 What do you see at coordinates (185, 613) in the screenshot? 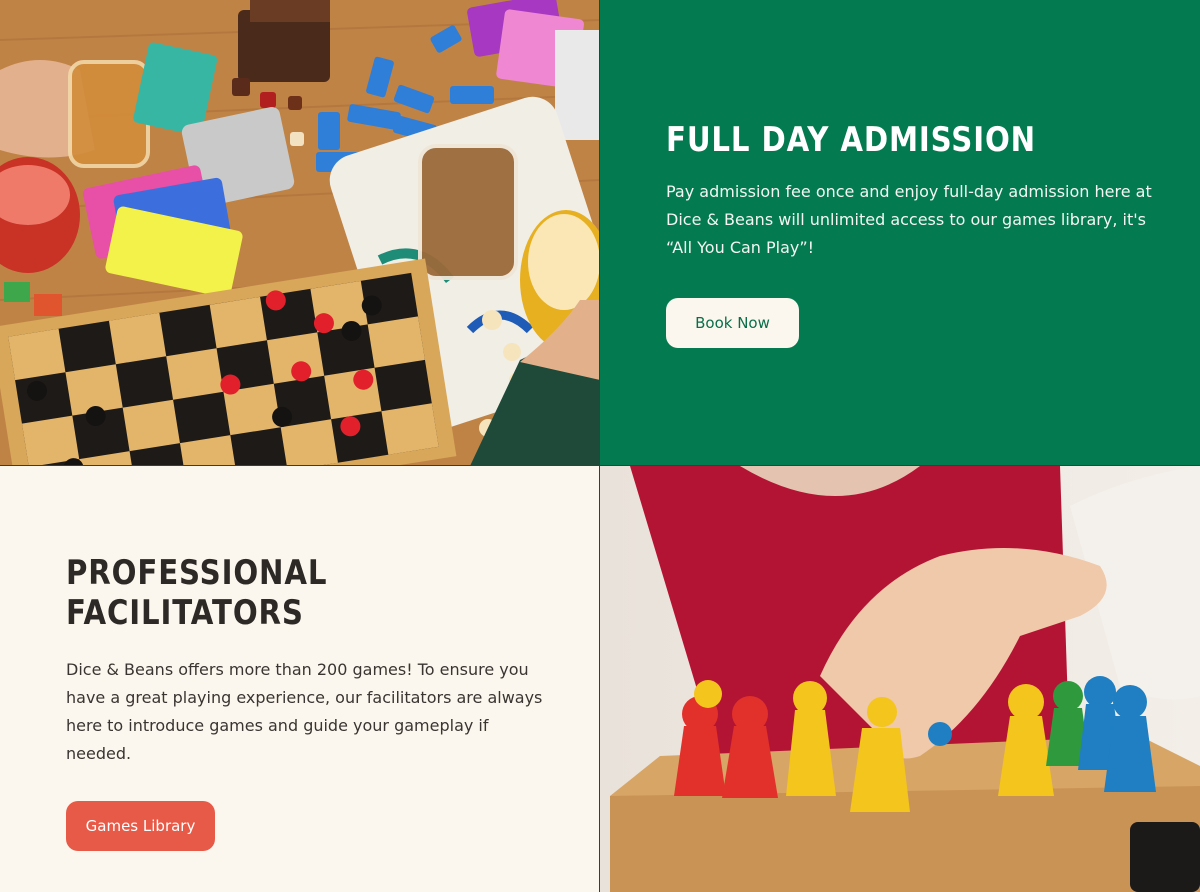
I see `facilitators-title-line2: FACILITATORS` at bounding box center [185, 613].